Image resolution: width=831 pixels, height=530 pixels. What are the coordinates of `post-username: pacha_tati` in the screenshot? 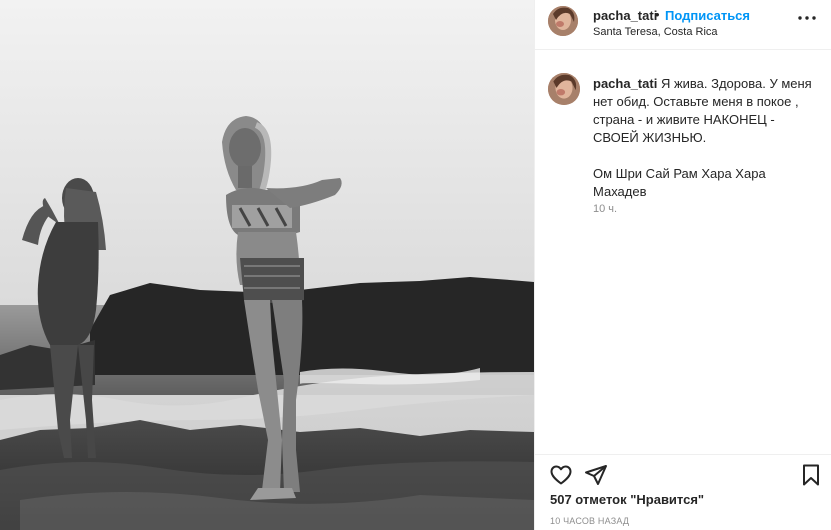 It's located at (625, 15).